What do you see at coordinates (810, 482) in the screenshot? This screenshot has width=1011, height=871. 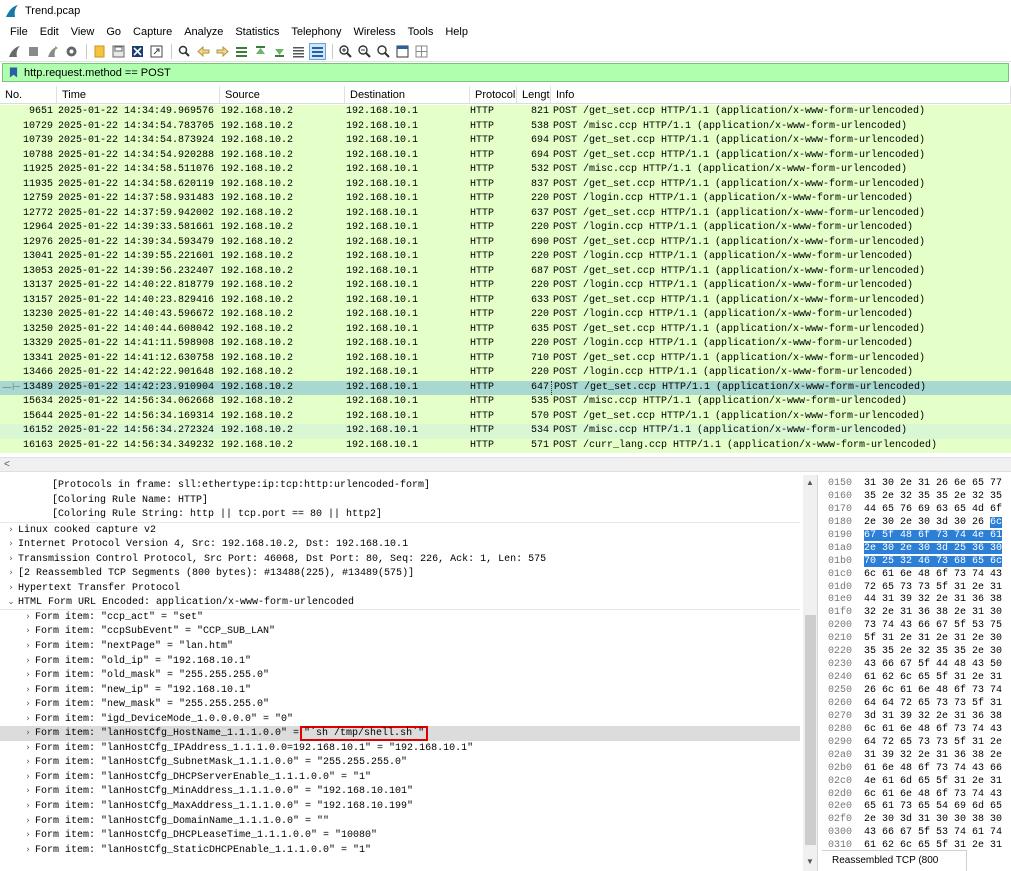 I see `scroll-up-arrow-icon: ▲` at bounding box center [810, 482].